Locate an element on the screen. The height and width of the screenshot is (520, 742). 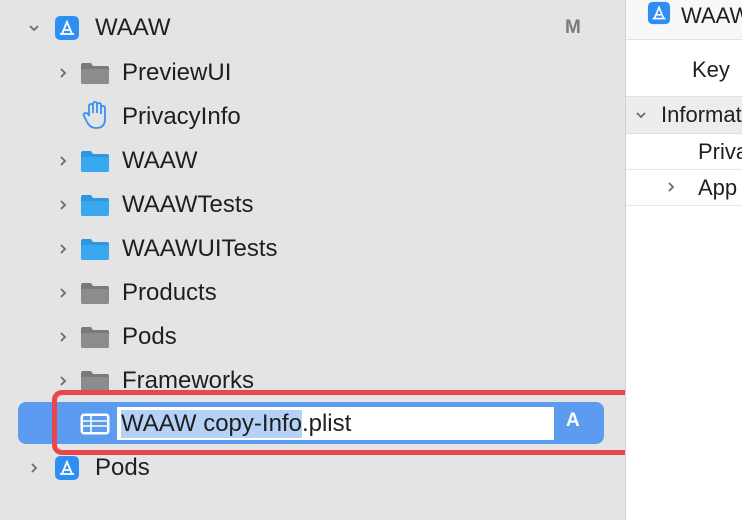
modified-badge: M is located at coordinates (573, 27).